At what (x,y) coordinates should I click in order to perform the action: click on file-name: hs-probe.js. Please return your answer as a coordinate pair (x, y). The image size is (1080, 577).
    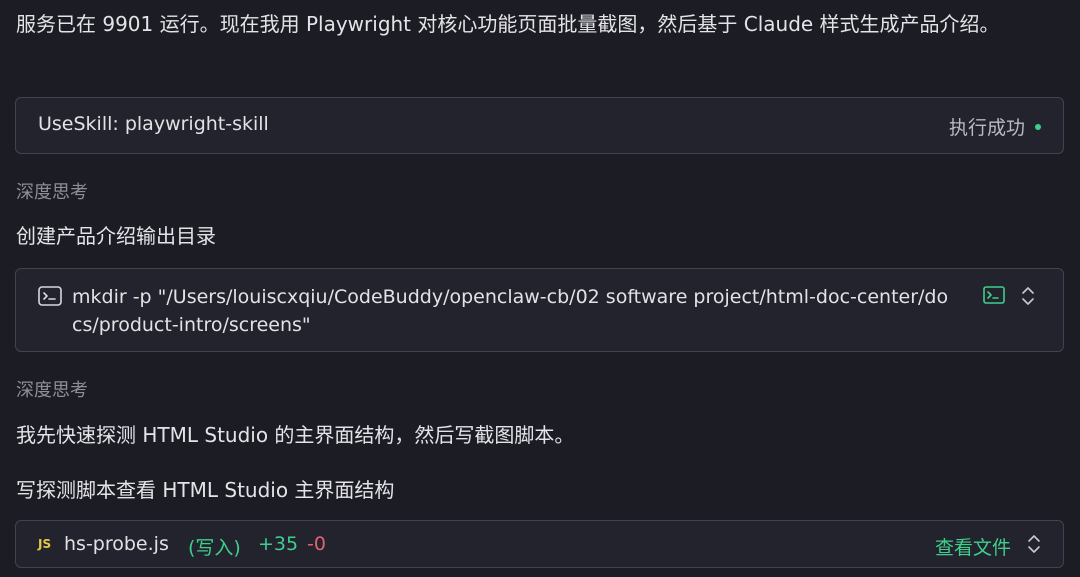
    Looking at the image, I should click on (116, 544).